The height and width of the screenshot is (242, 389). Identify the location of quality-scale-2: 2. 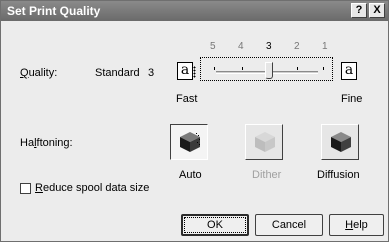
(297, 46).